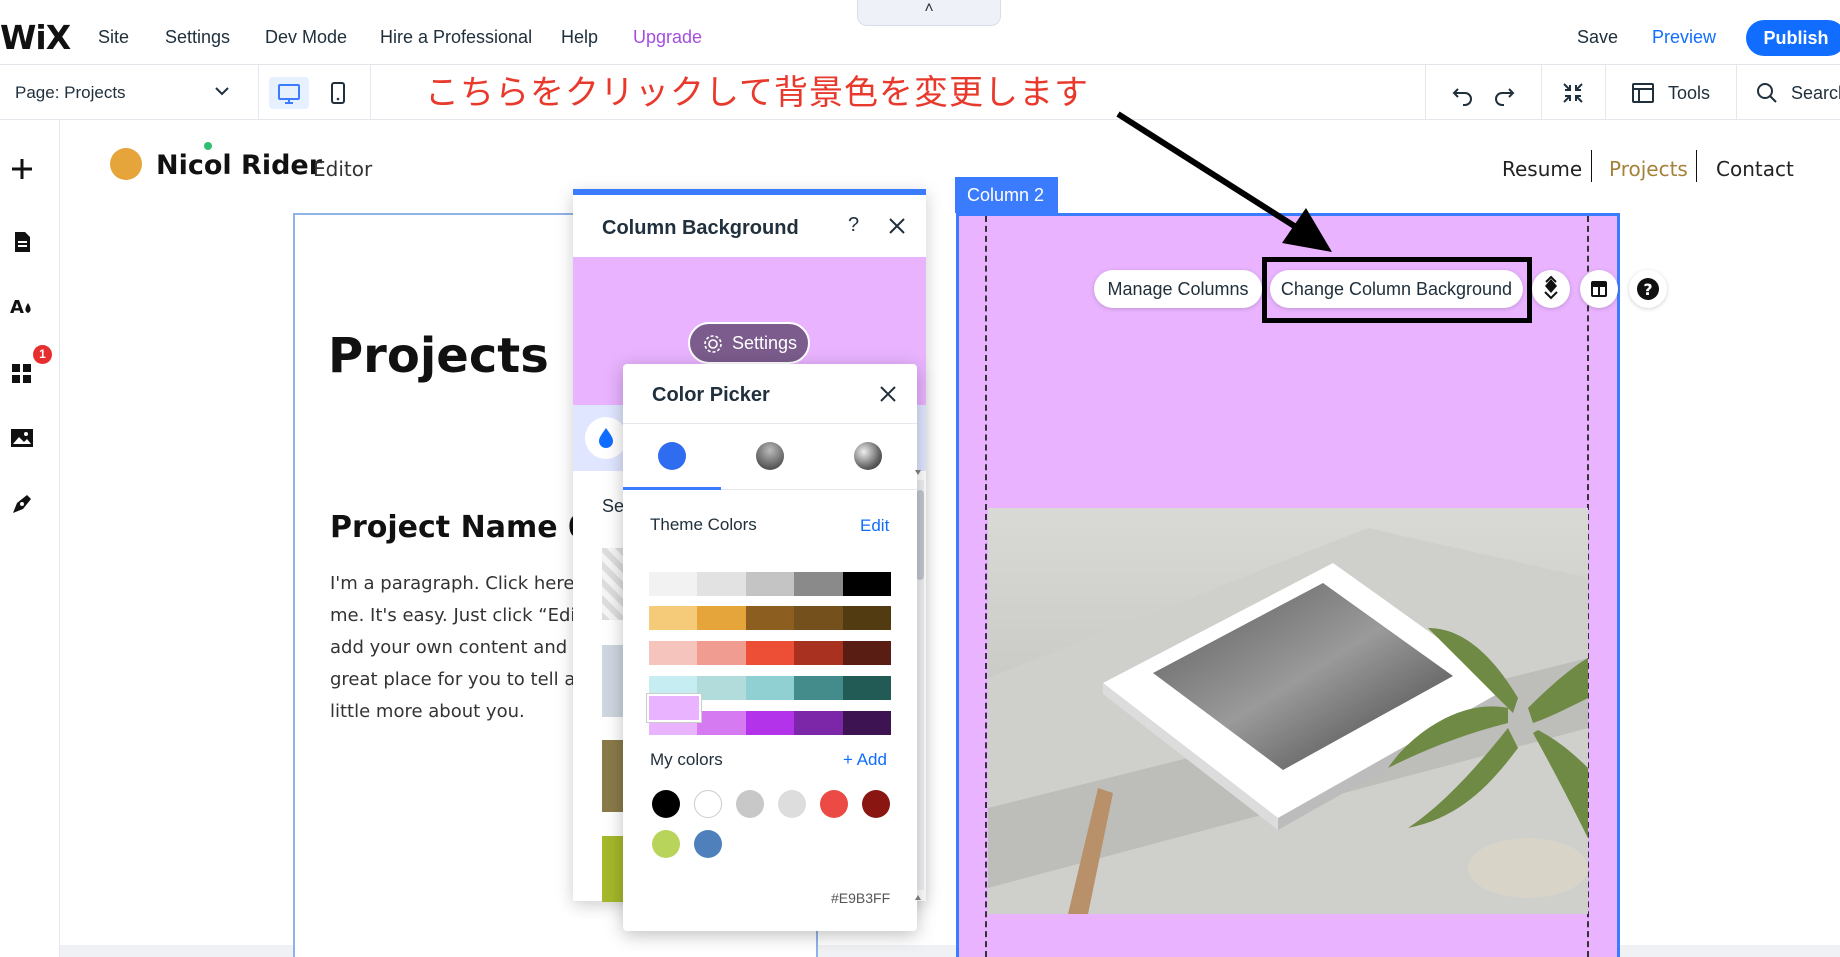 The image size is (1840, 957). I want to click on design-icon: A, so click(22, 307).